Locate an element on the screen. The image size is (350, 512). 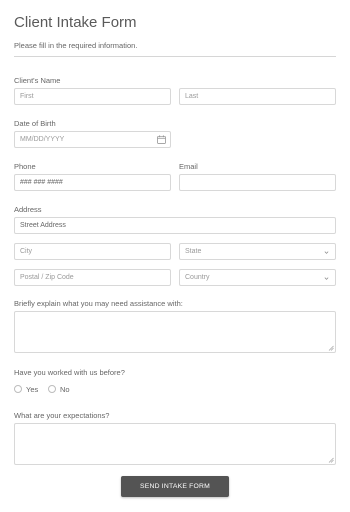
header-divider is located at coordinates (175, 56).